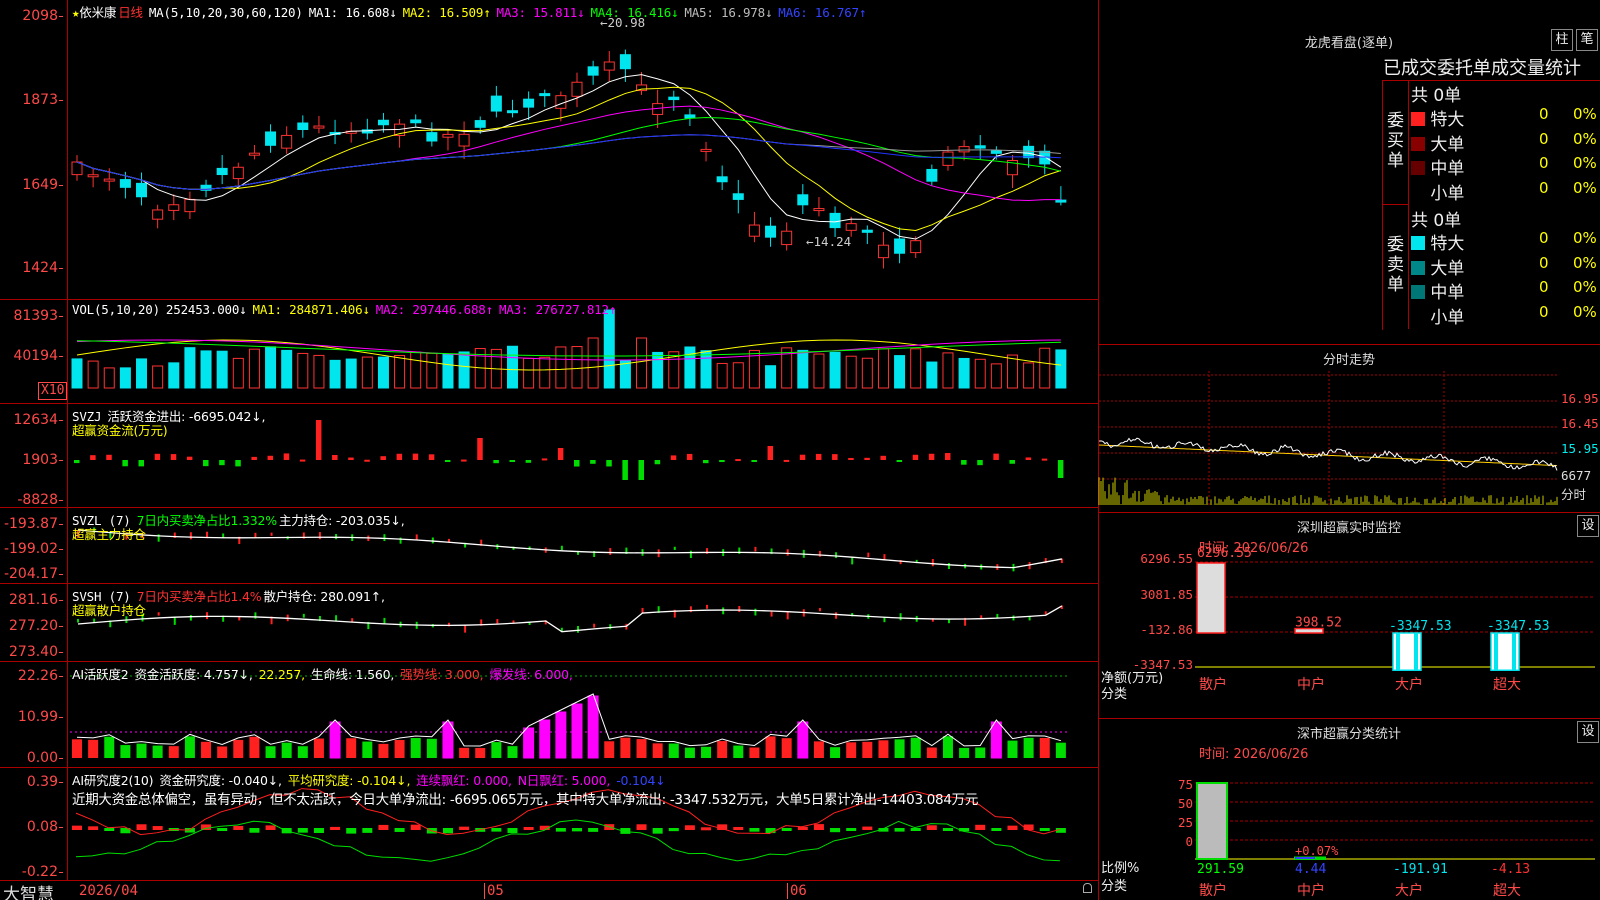 This screenshot has height=900, width=1600. I want to click on retail-position-line, so click(570, 619).